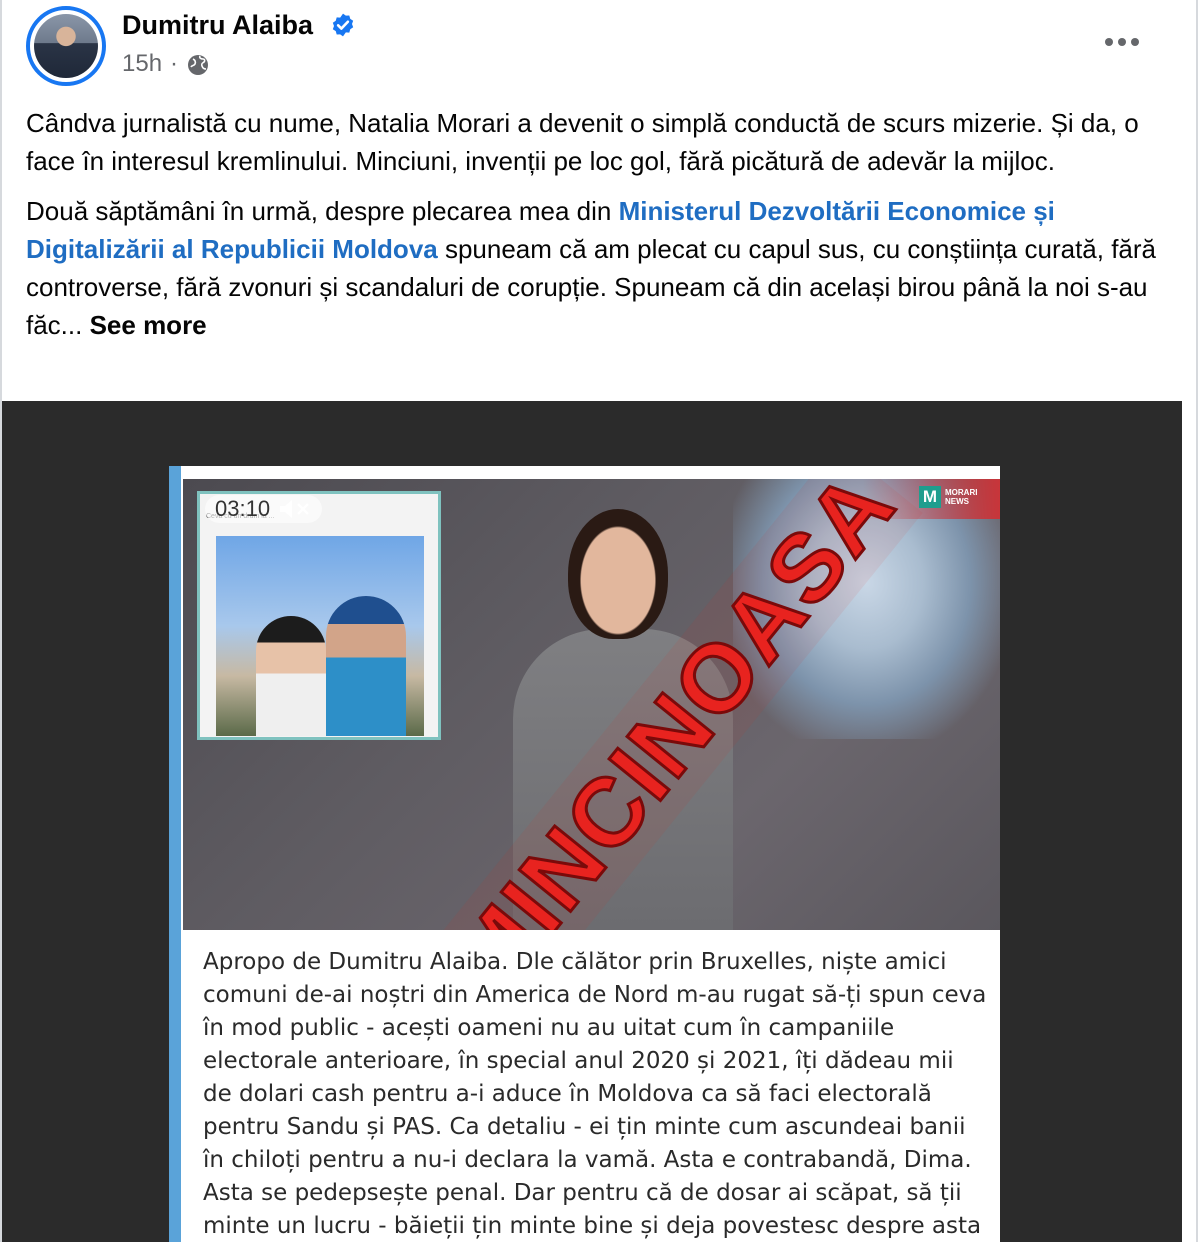 This screenshot has width=1198, height=1242. Describe the element at coordinates (618, 574) in the screenshot. I see `presenter-head` at that location.